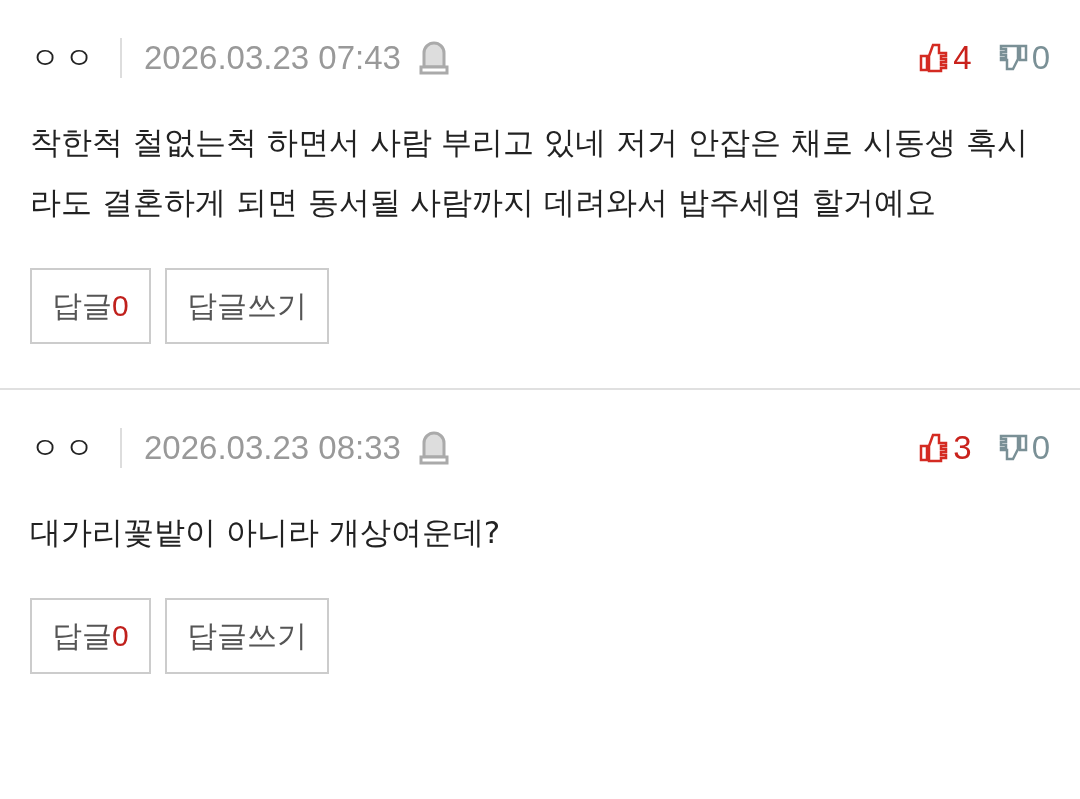 The height and width of the screenshot is (799, 1080). I want to click on like-count: 3, so click(962, 448).